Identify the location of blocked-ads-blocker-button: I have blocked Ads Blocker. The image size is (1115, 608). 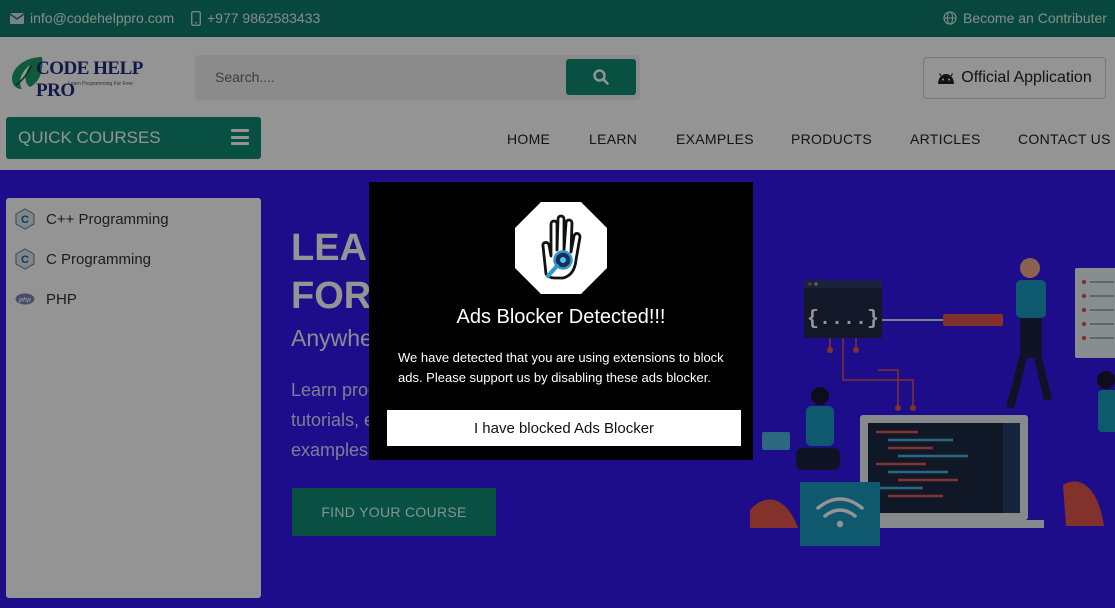
(564, 428).